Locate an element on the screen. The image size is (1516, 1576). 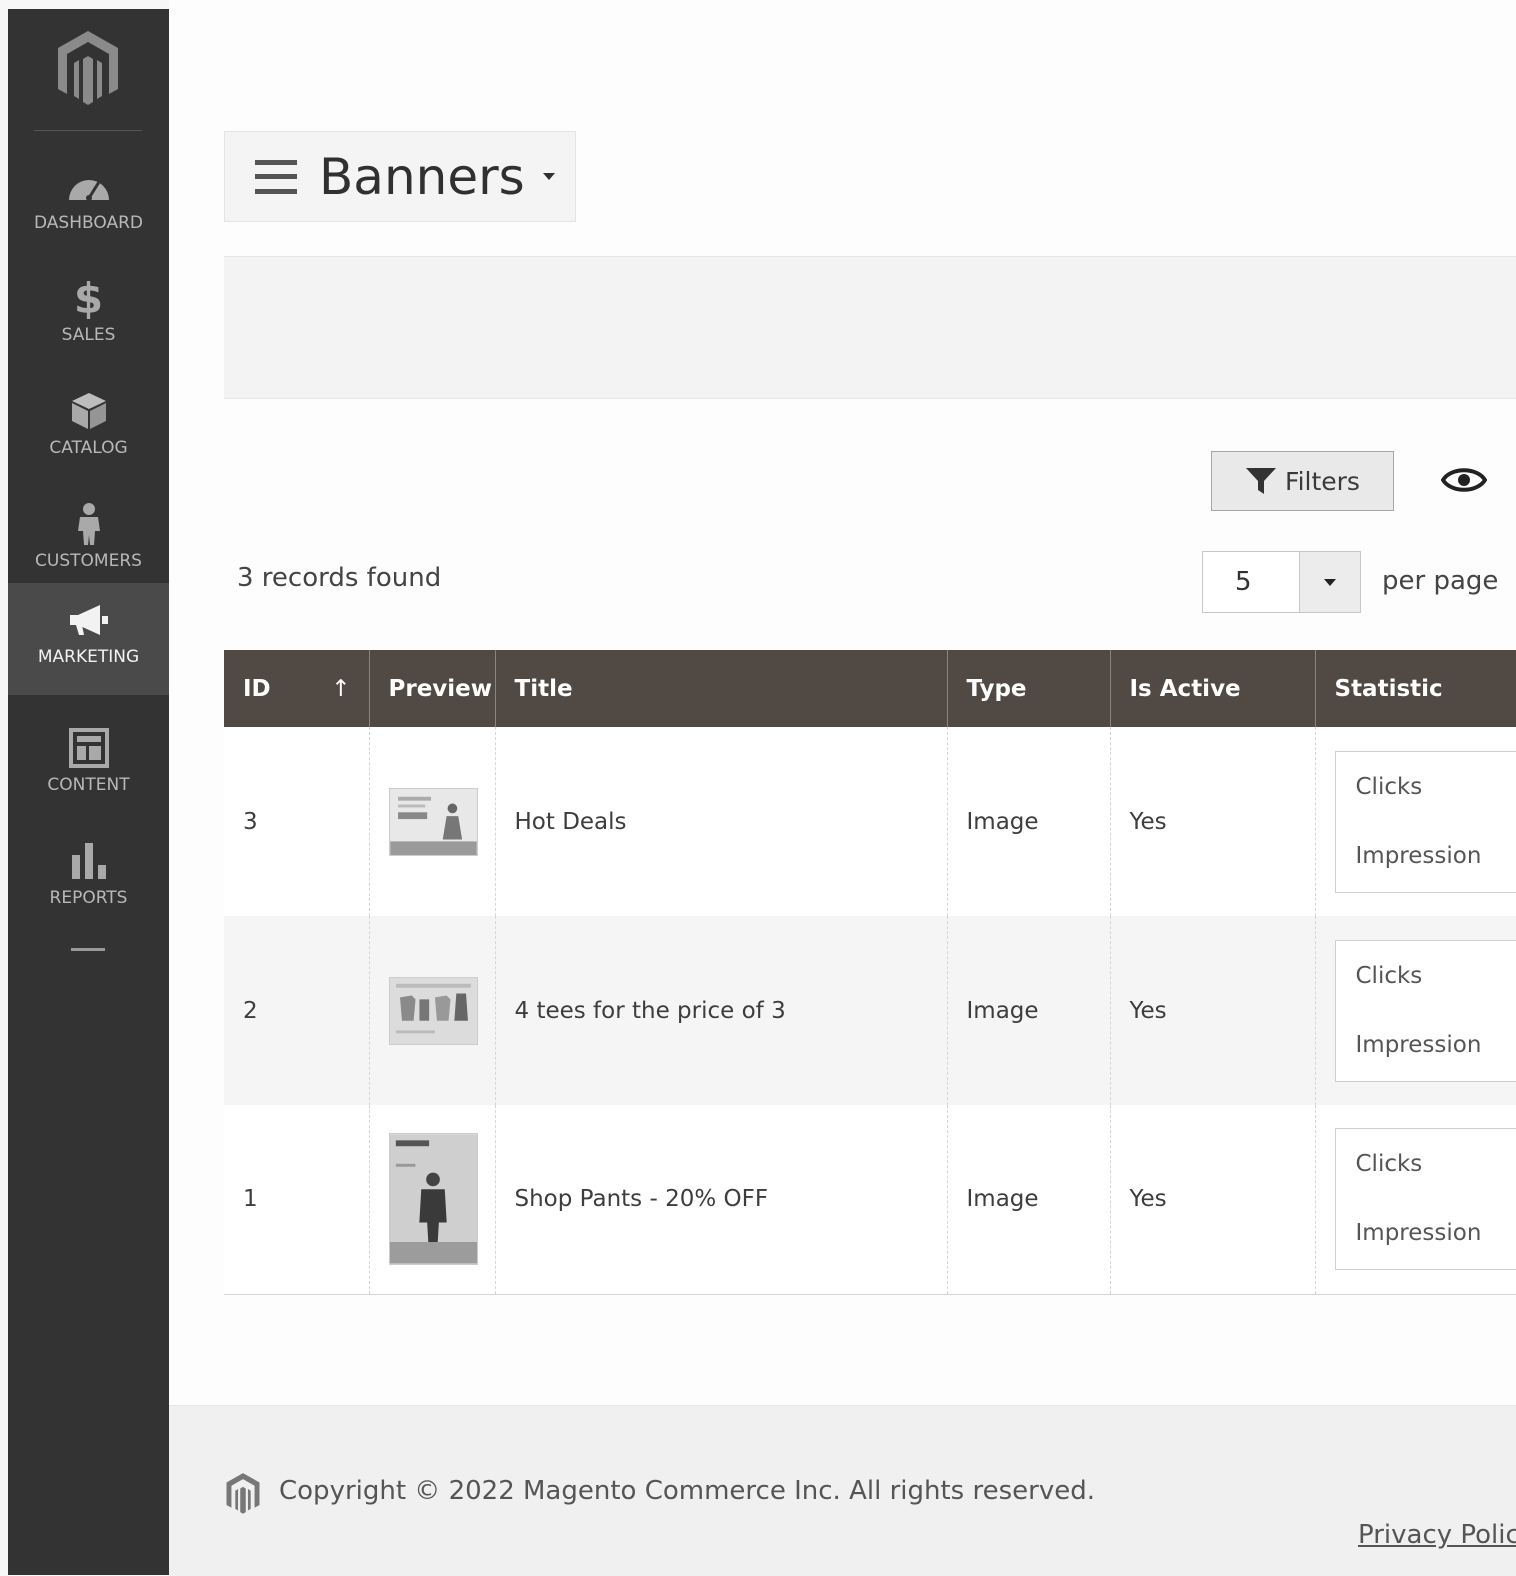
filters-button: Filters is located at coordinates (1302, 481).